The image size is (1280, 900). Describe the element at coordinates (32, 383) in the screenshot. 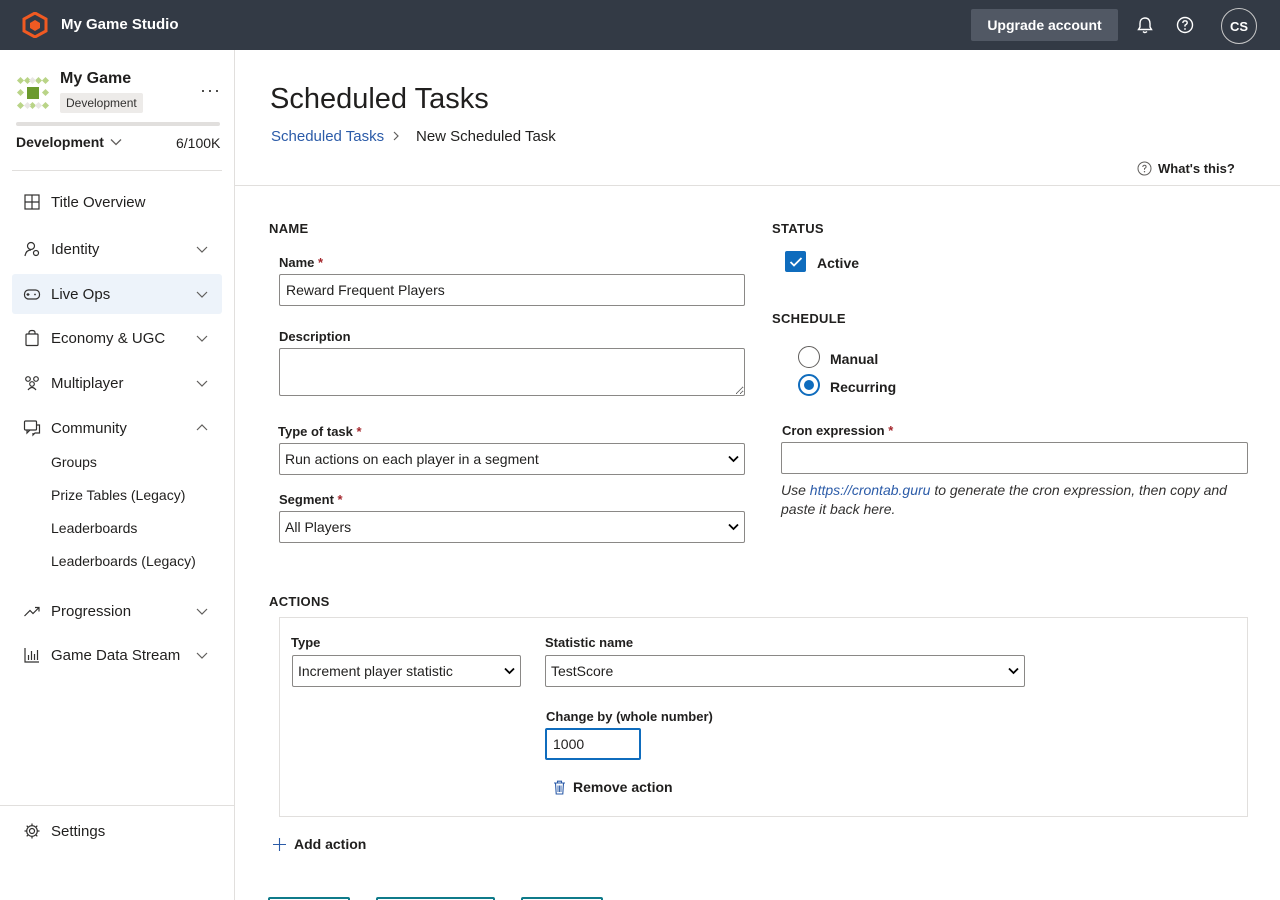

I see `people-icon` at that location.